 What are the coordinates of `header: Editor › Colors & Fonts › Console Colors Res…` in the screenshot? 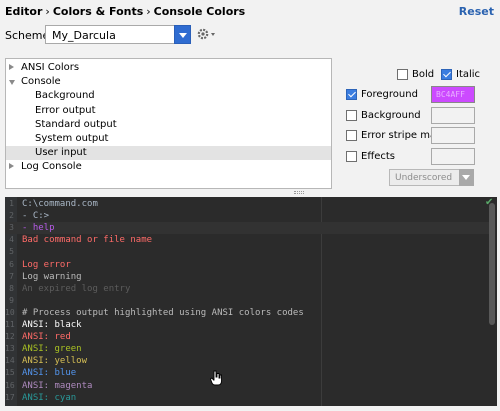 It's located at (250, 12).